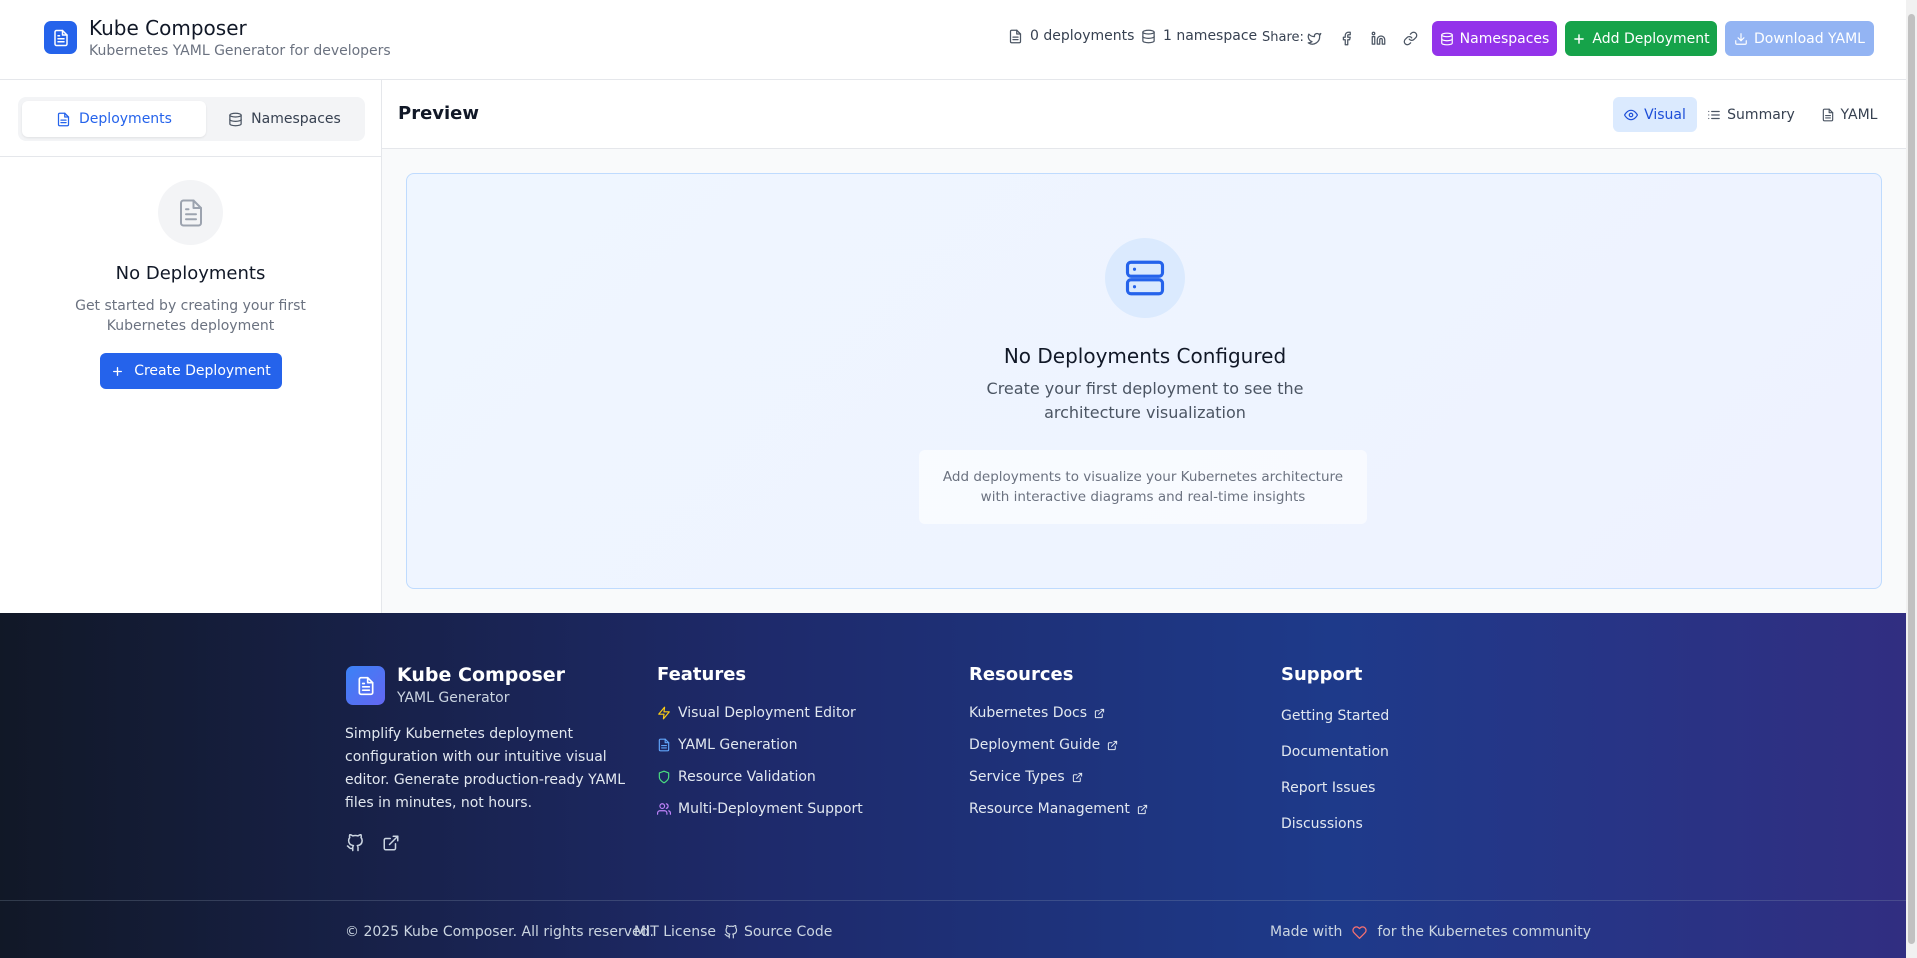 The height and width of the screenshot is (958, 1917). Describe the element at coordinates (1378, 38) in the screenshot. I see `linkedin-icon` at that location.